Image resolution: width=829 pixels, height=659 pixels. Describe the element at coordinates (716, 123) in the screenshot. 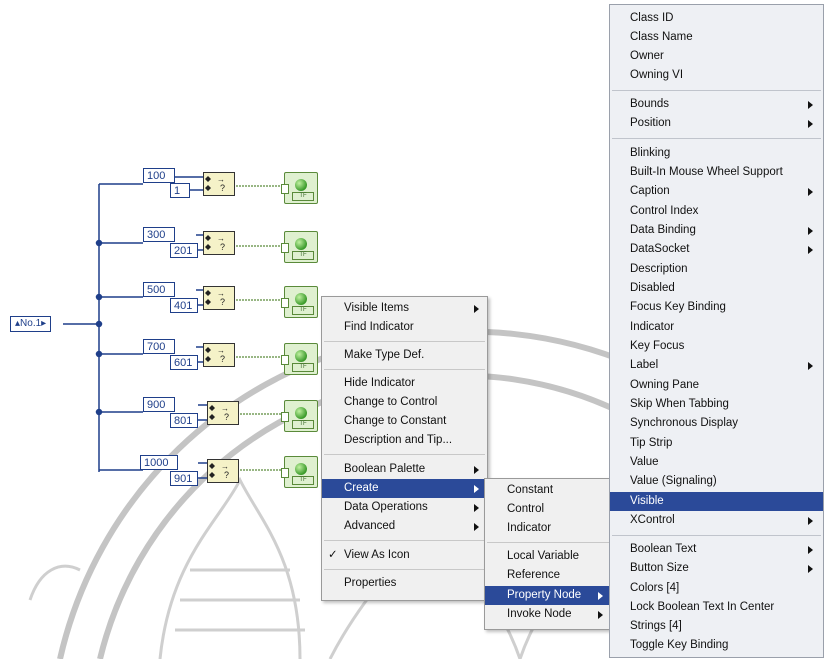

I see `prop-position: Position` at that location.